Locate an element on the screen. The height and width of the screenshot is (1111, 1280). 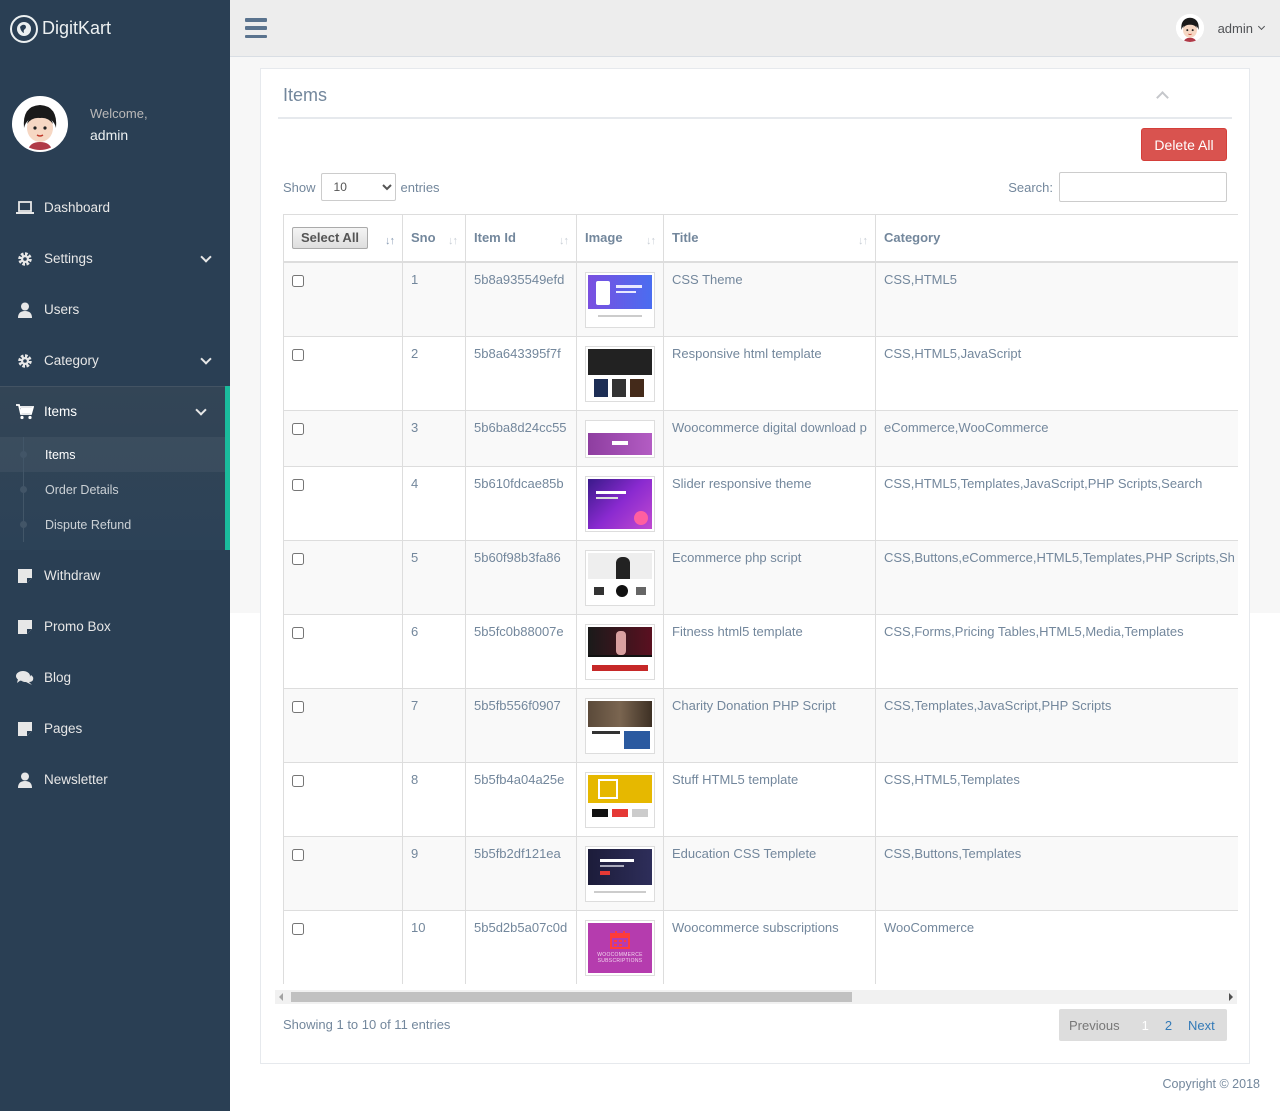
sno-cell: 2 is located at coordinates (434, 373).